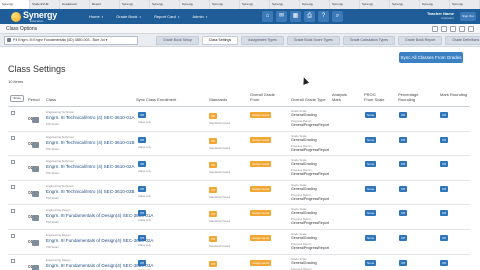 The width and height of the screenshot is (480, 270). I want to click on column-standards: Standards, so click(218, 100).